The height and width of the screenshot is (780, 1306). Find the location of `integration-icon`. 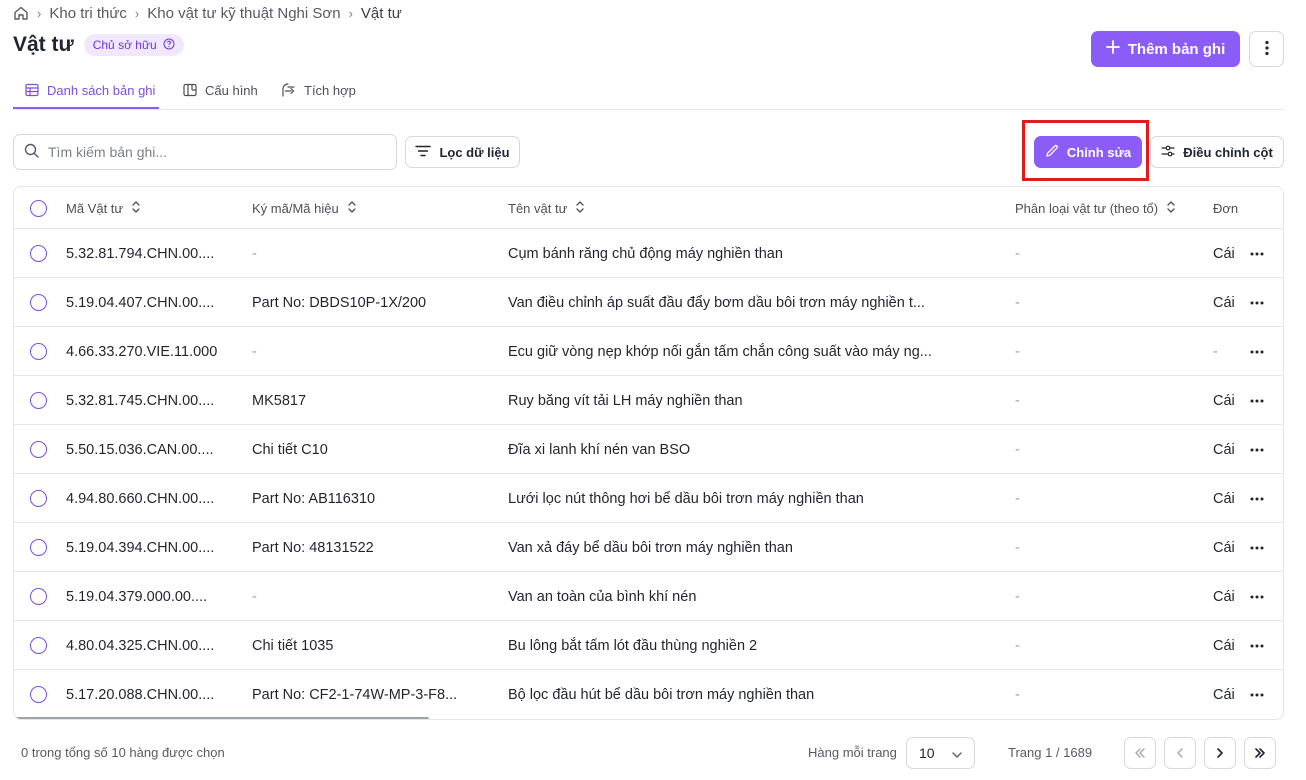

integration-icon is located at coordinates (288, 91).